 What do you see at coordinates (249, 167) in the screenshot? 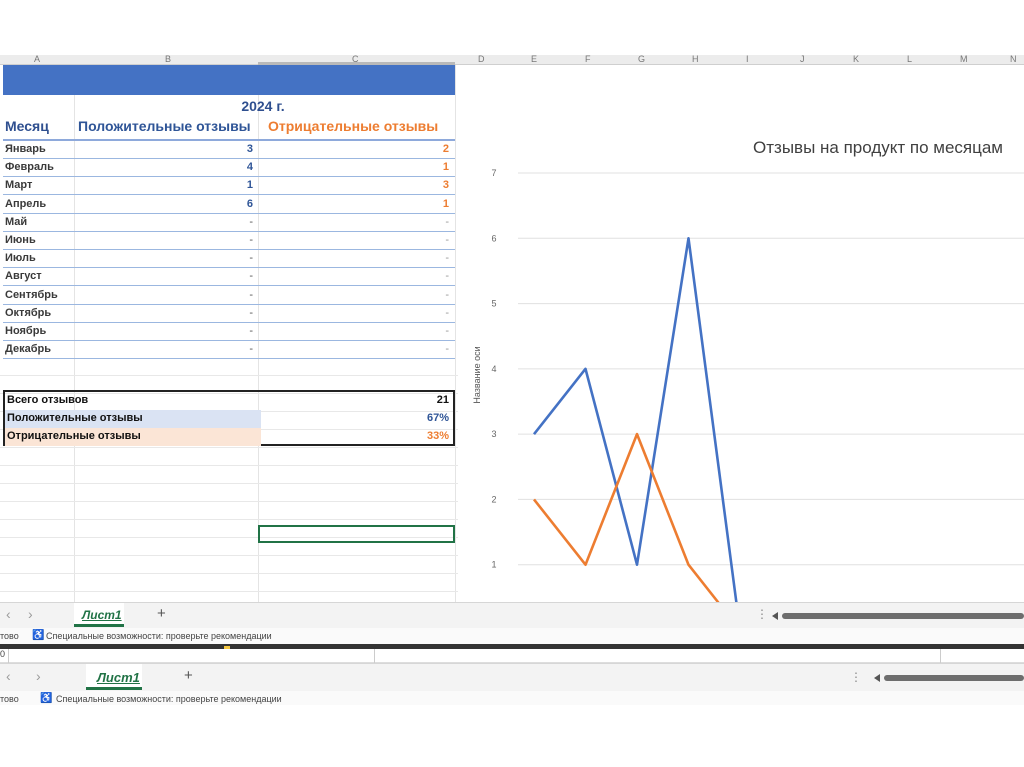
I see `row-positive: 4` at bounding box center [249, 167].